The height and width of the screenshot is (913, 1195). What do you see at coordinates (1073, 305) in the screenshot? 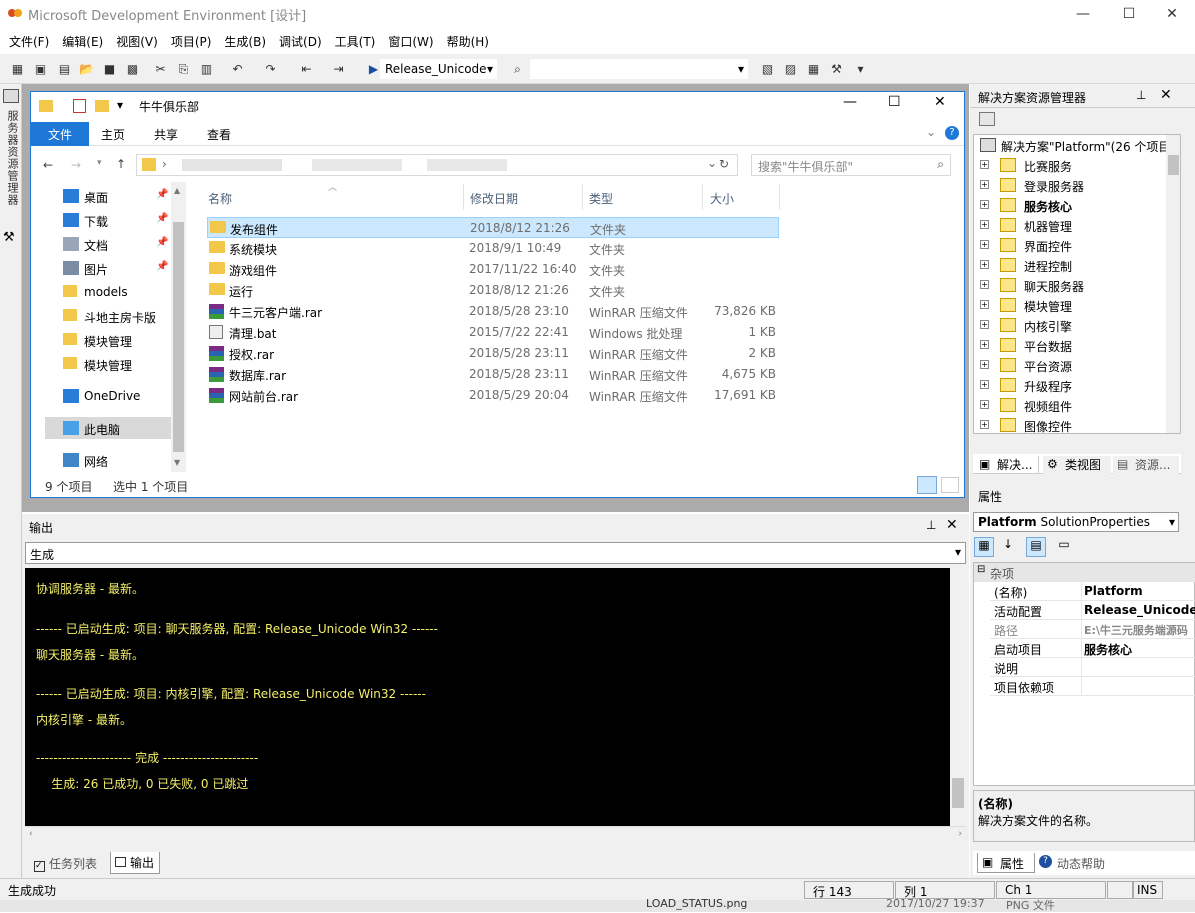
I see `solution-project-item: + 模块管理` at bounding box center [1073, 305].